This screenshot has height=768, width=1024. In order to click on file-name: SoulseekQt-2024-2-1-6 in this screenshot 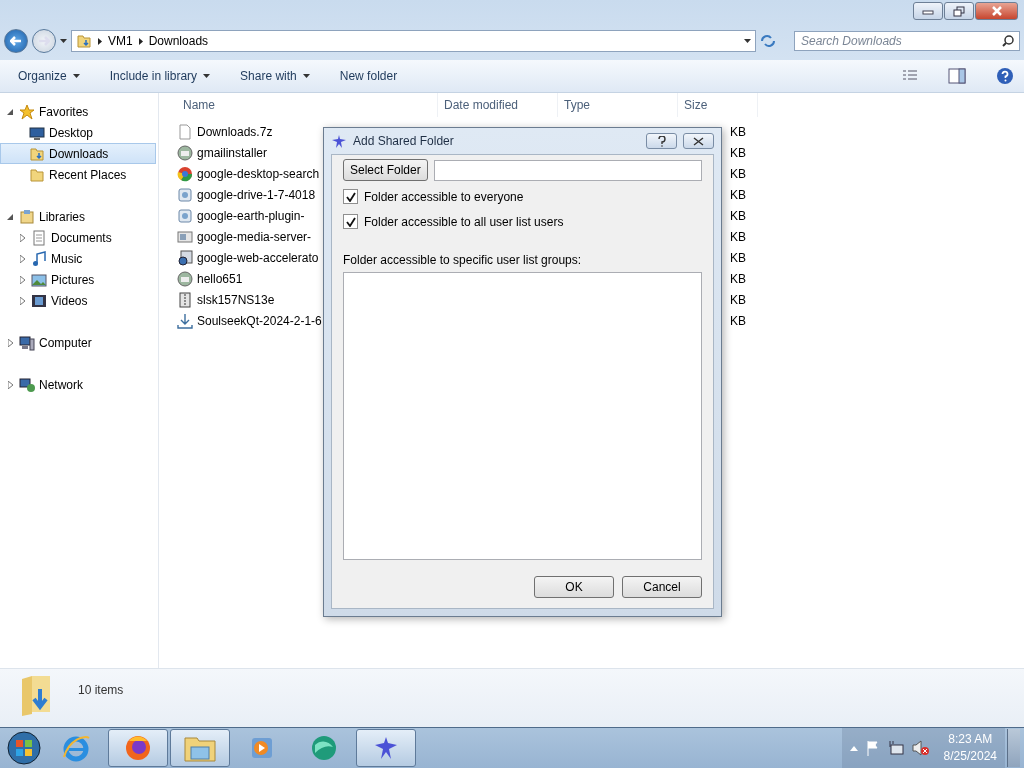, I will do `click(259, 320)`.